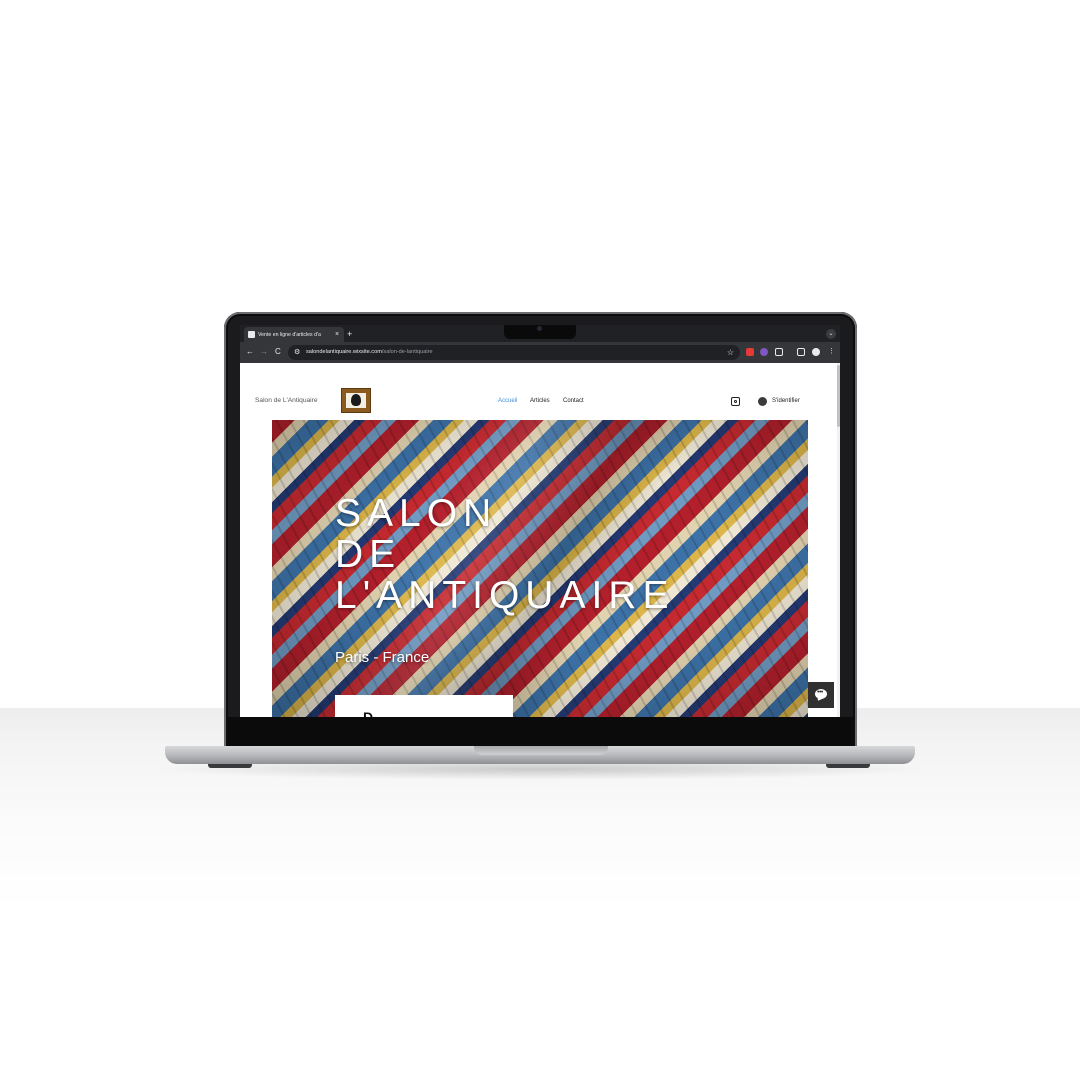 This screenshot has height=1080, width=1080. Describe the element at coordinates (573, 401) in the screenshot. I see `nav-contact: Contact` at that location.